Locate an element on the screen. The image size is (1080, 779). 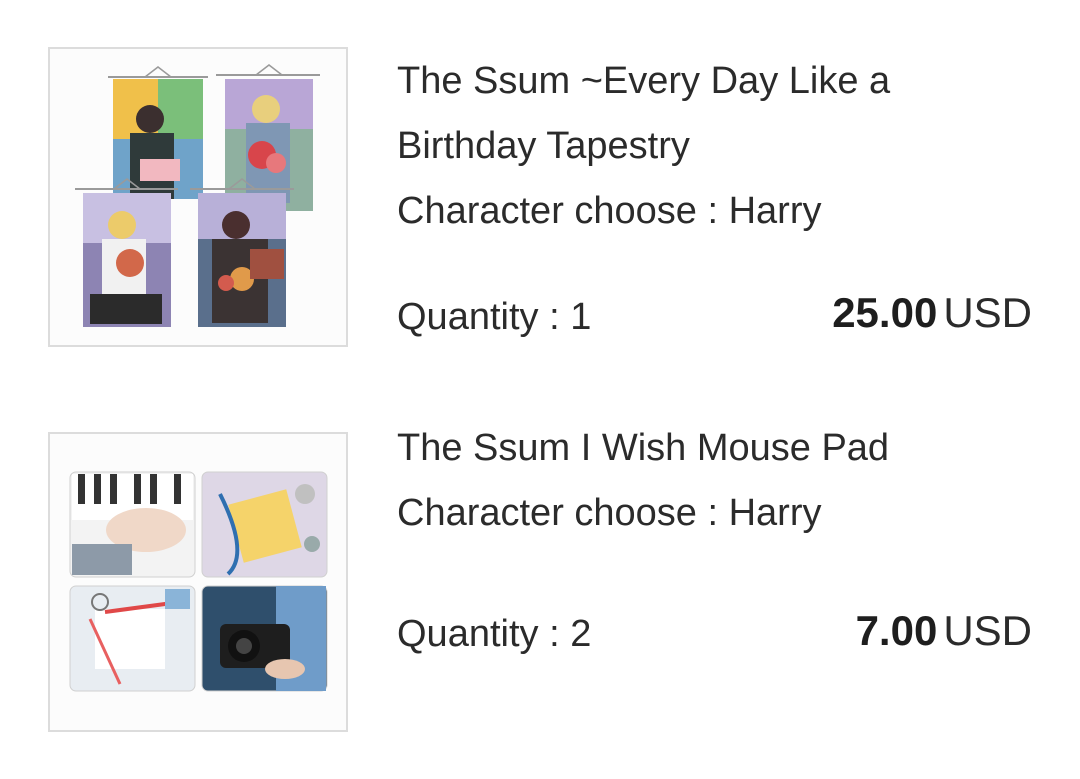
item-price: 25.00 USD is located at coordinates (932, 313).